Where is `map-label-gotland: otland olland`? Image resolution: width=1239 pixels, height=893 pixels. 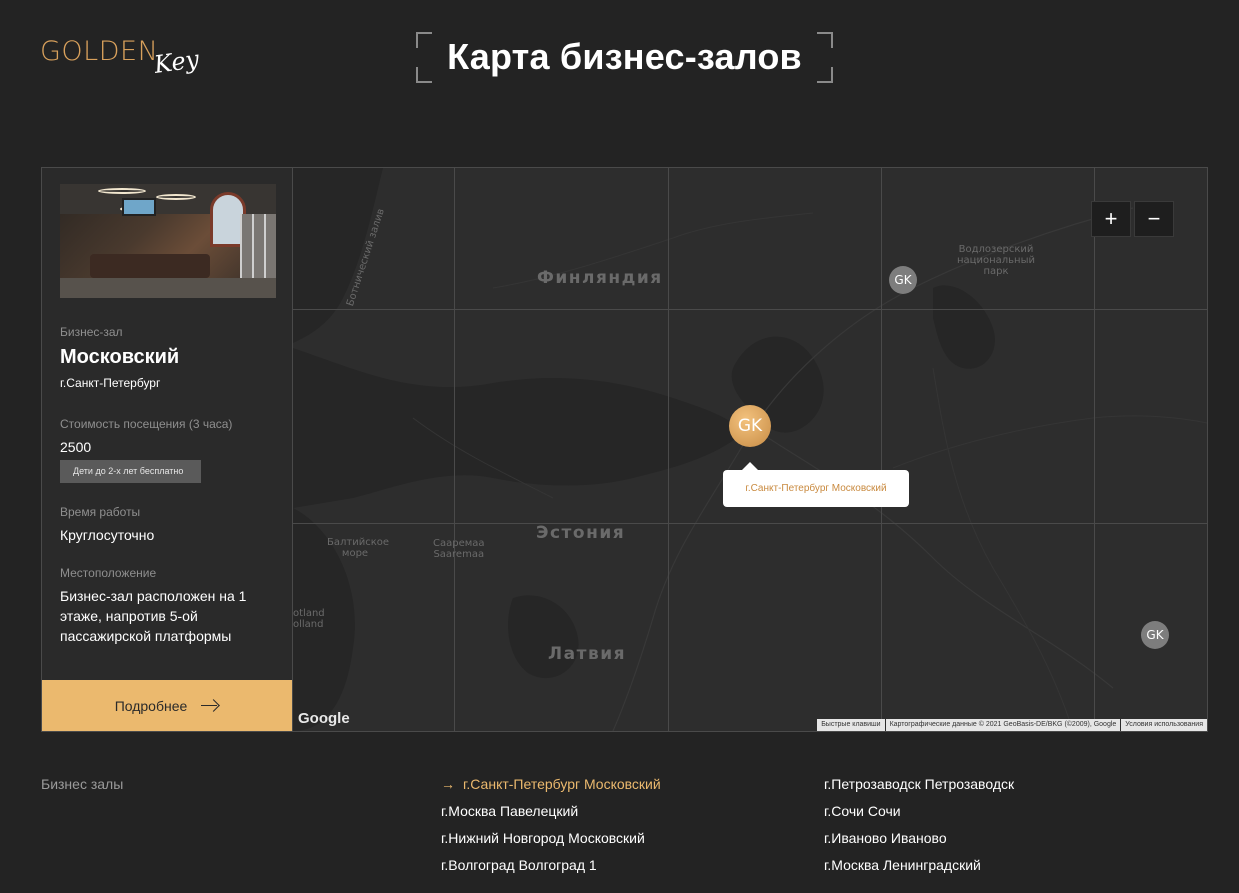
map-label-gotland: otland olland is located at coordinates (309, 619).